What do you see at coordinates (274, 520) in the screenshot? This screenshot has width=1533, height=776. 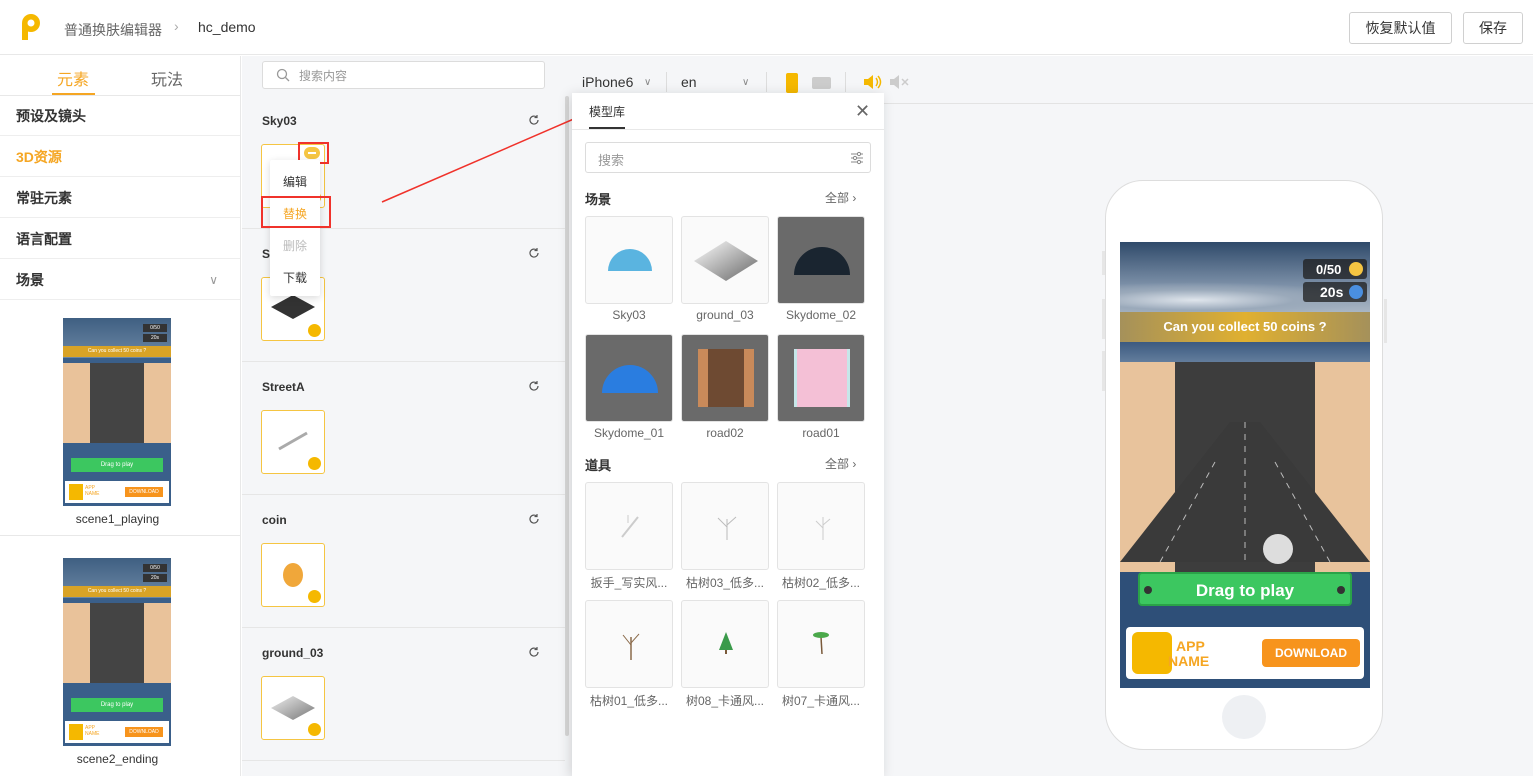 I see `asset-title: coin` at bounding box center [274, 520].